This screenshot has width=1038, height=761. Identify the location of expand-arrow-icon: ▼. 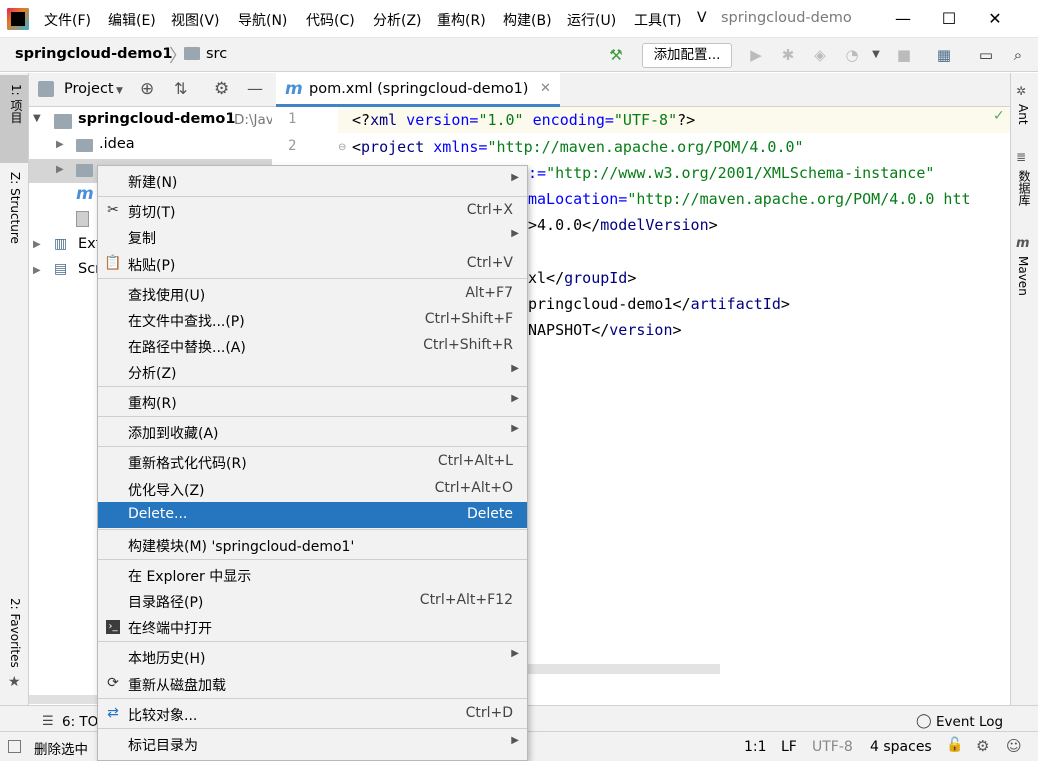
(37, 118).